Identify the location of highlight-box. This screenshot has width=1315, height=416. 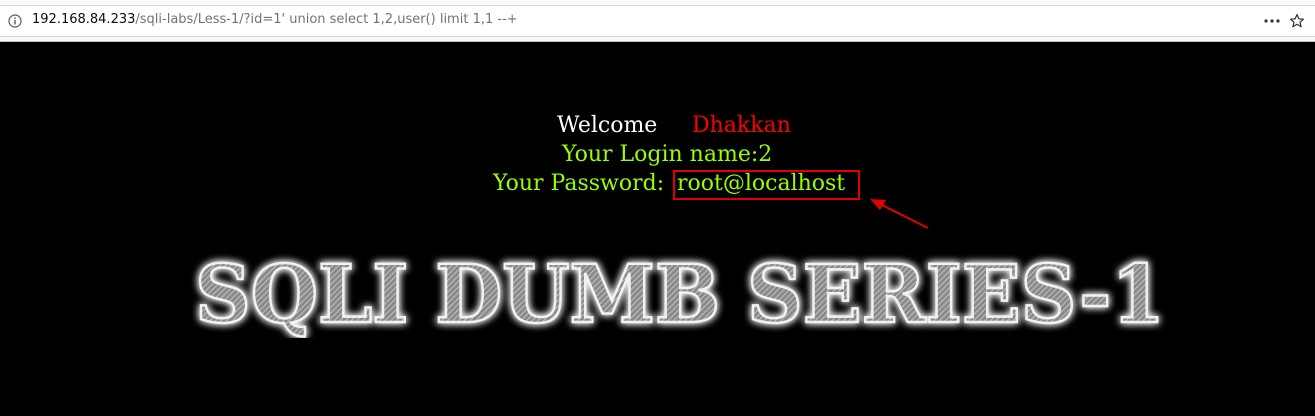
(766, 185).